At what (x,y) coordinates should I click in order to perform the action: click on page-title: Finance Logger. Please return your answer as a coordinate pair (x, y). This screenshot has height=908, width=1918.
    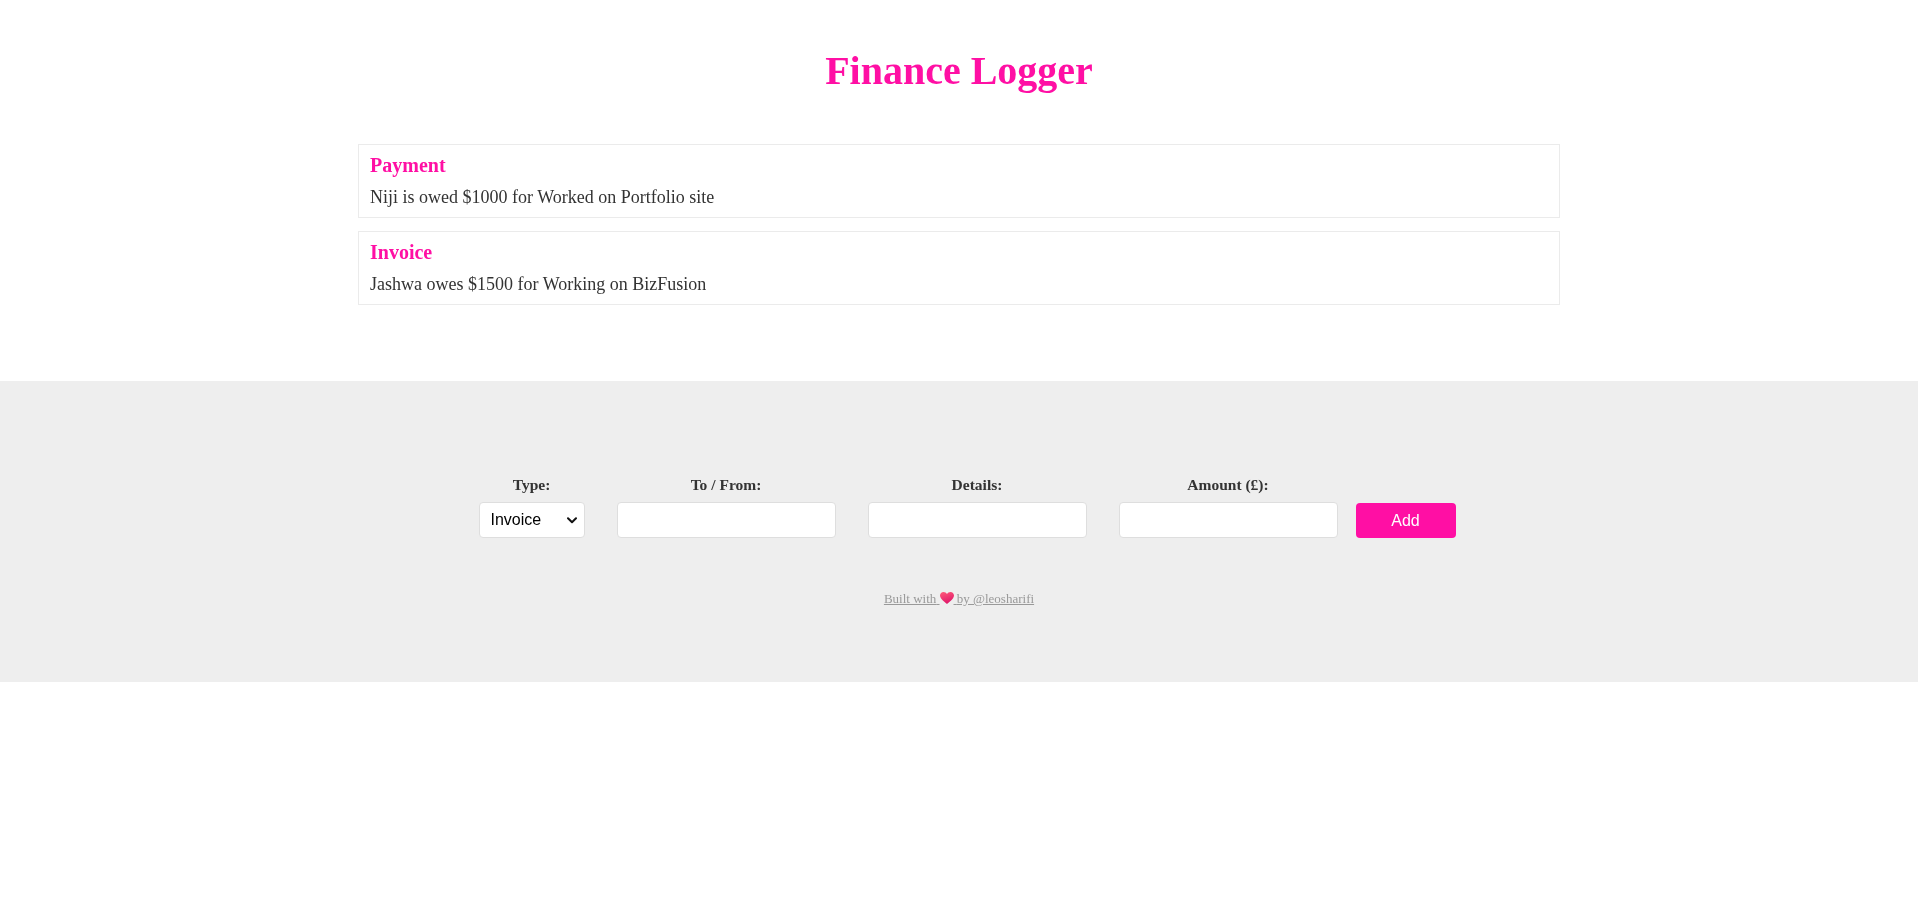
    Looking at the image, I should click on (959, 71).